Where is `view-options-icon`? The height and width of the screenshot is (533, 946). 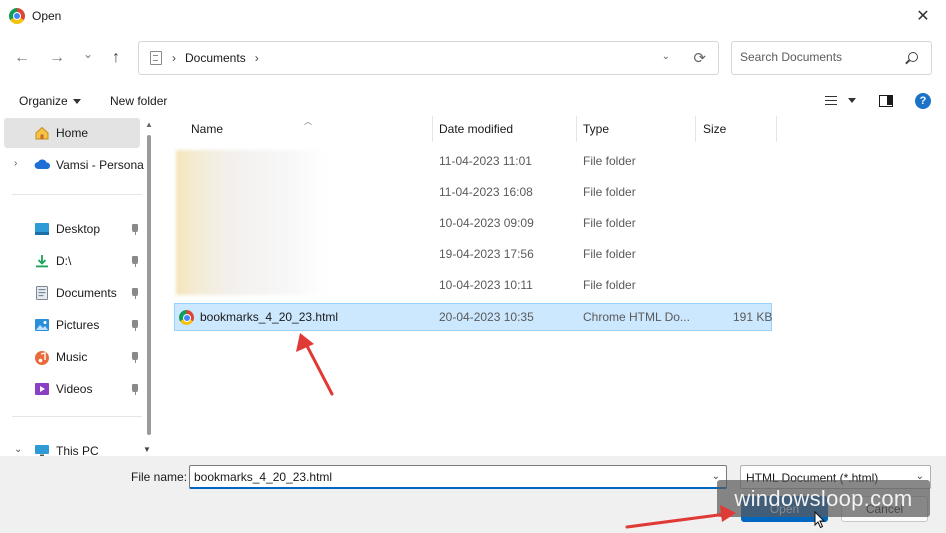 view-options-icon is located at coordinates (831, 100).